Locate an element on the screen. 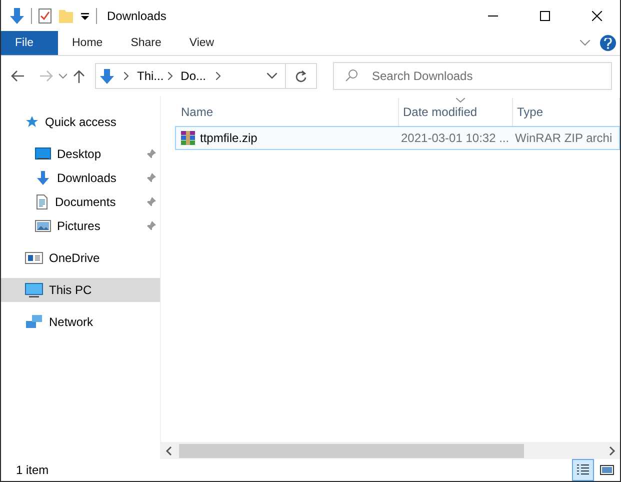 The height and width of the screenshot is (482, 621). ribbon-tab: File is located at coordinates (29, 43).